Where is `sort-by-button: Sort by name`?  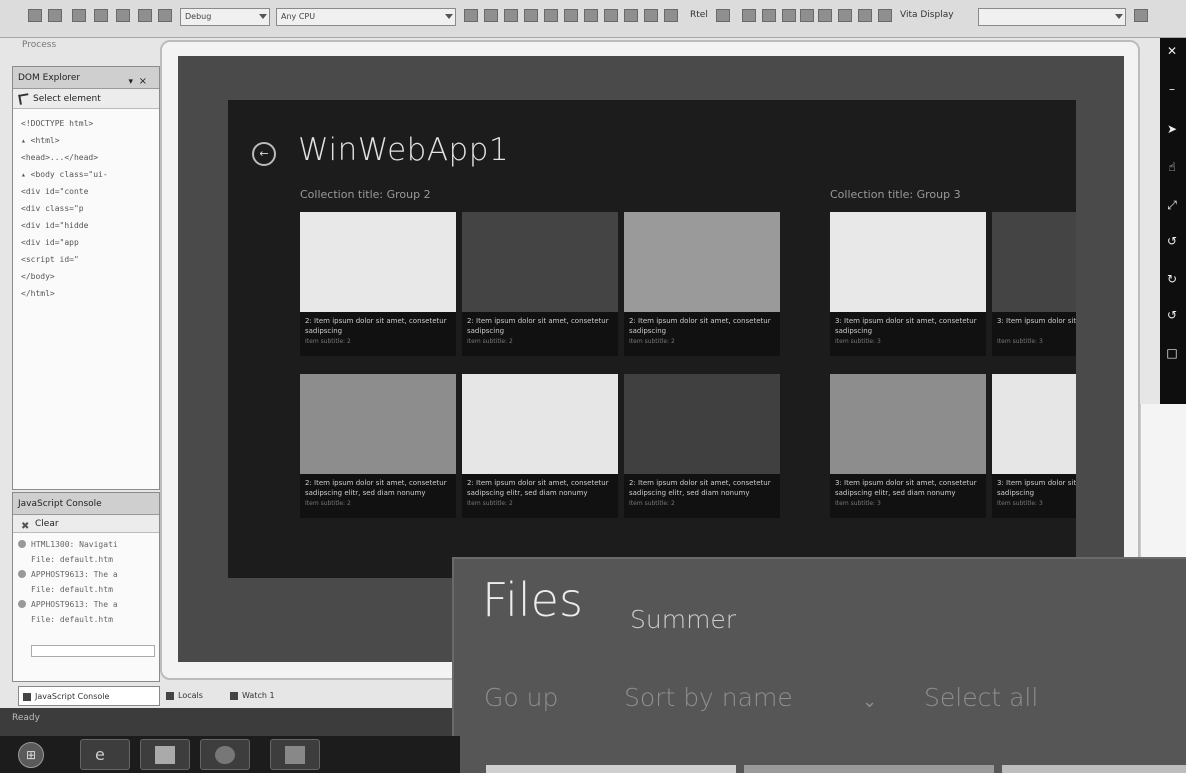
sort-by-button: Sort by name is located at coordinates (708, 697).